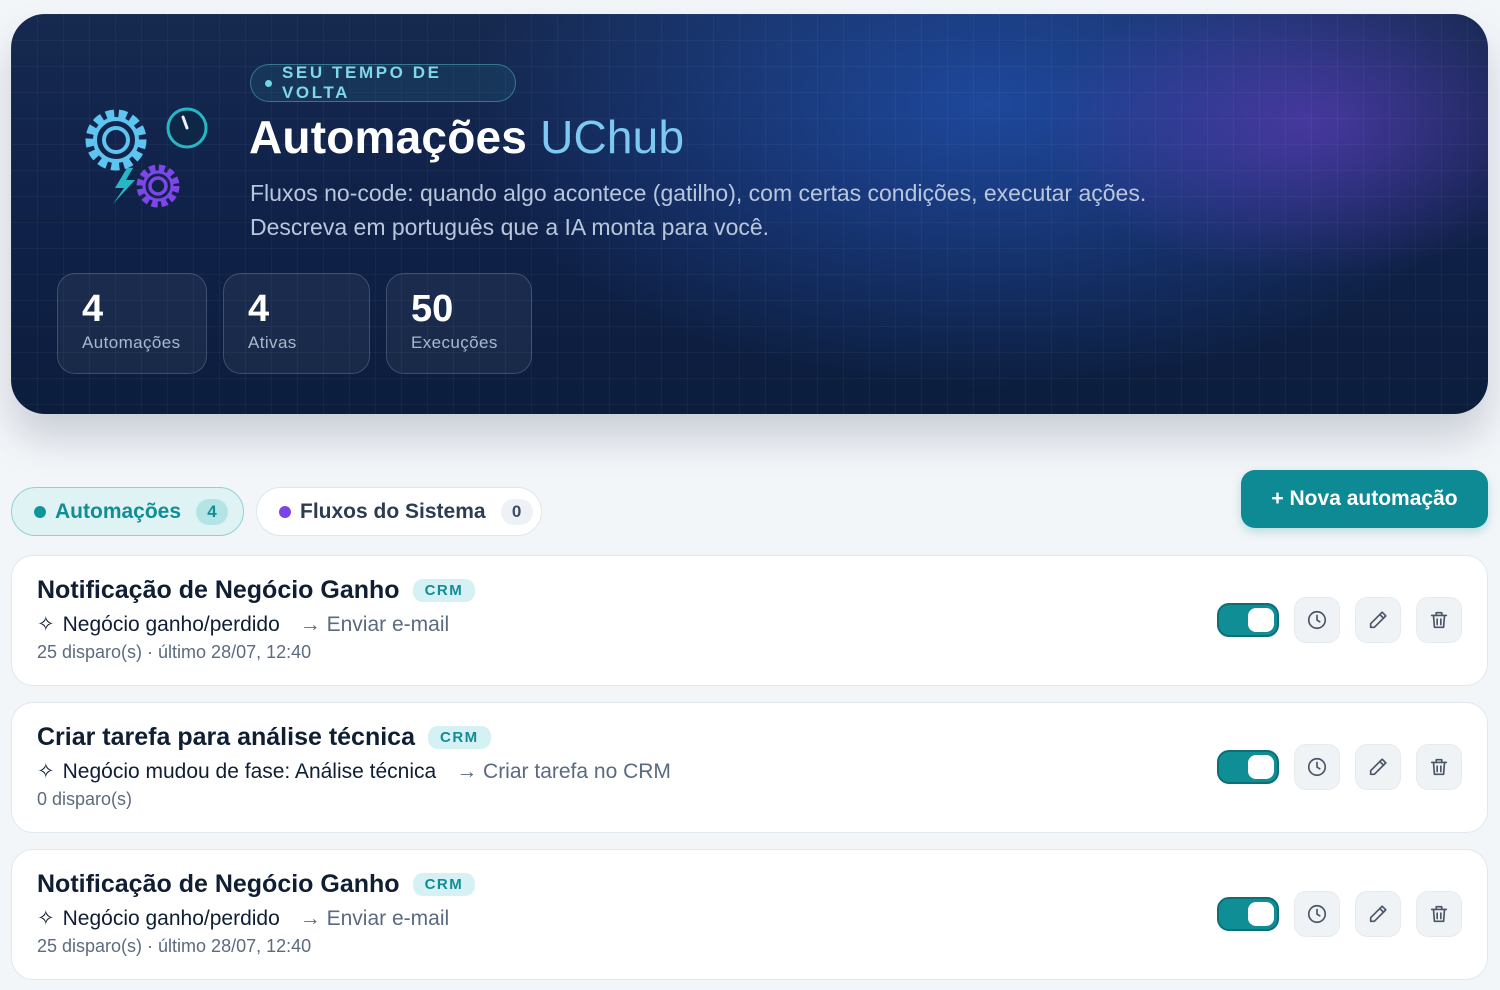  I want to click on stat-label: Ativas, so click(272, 342).